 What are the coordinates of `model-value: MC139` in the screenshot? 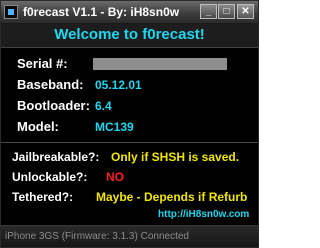 It's located at (114, 127).